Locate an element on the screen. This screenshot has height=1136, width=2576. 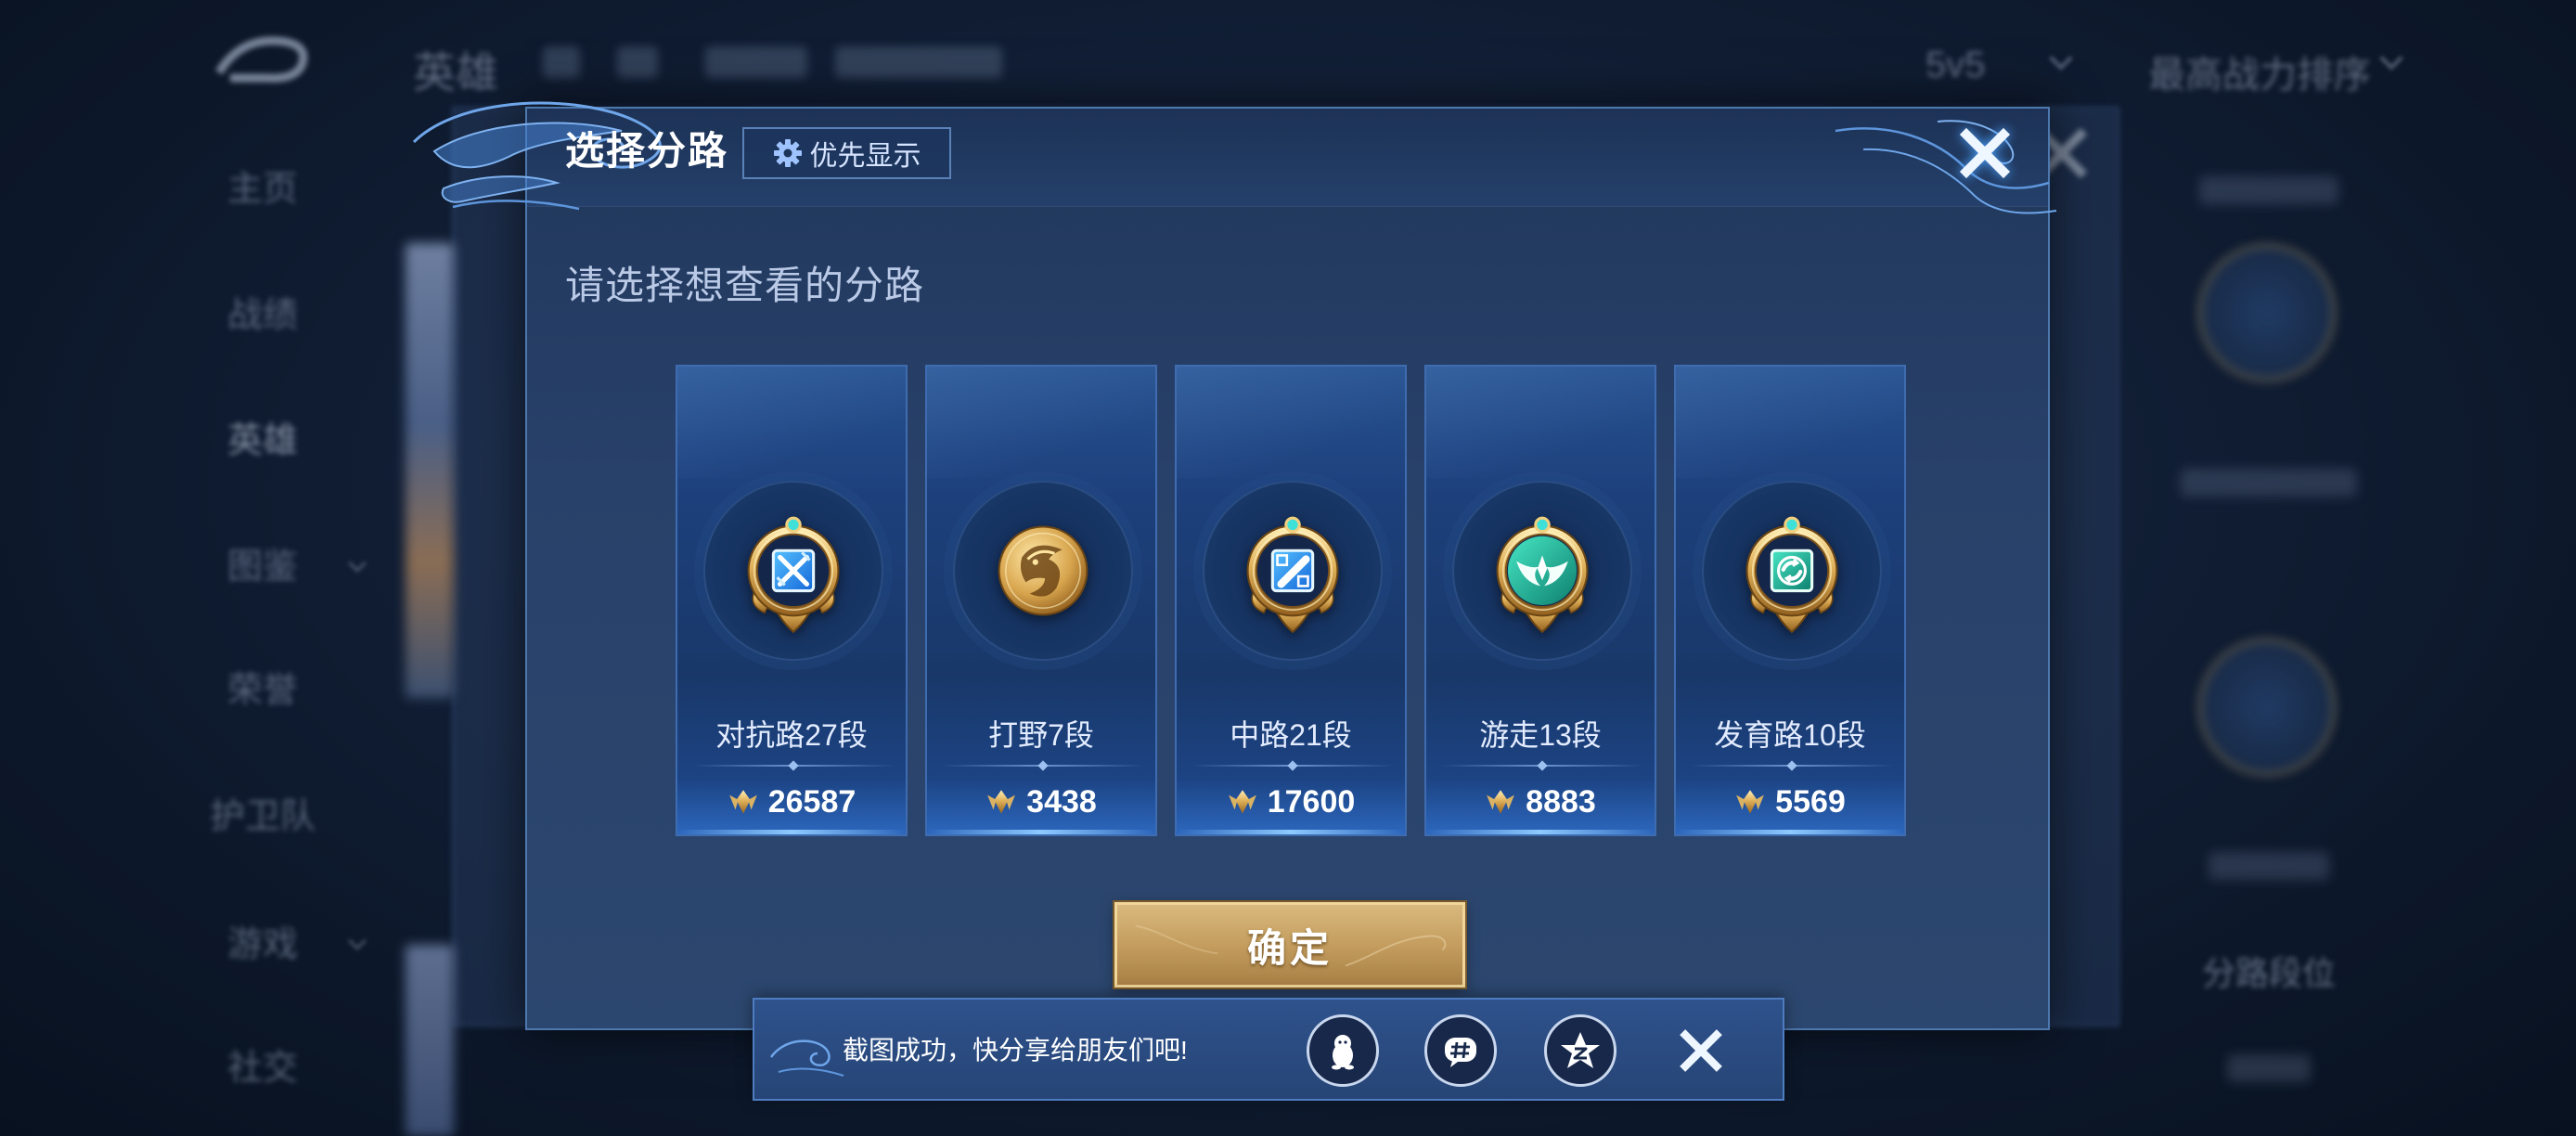
lane-card-farm: 发育路10段 5569 is located at coordinates (1790, 600).